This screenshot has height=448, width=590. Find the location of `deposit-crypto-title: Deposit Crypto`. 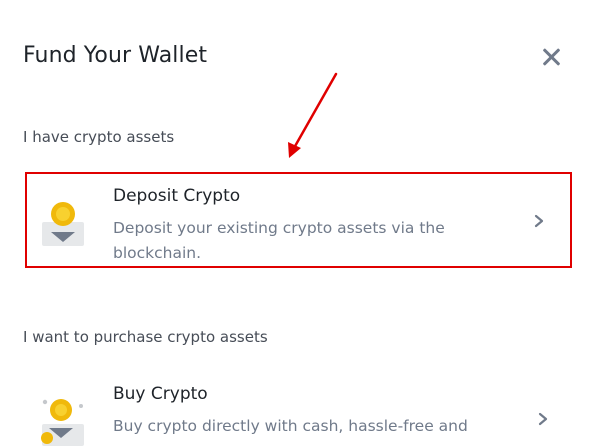

deposit-crypto-title: Deposit Crypto is located at coordinates (177, 196).